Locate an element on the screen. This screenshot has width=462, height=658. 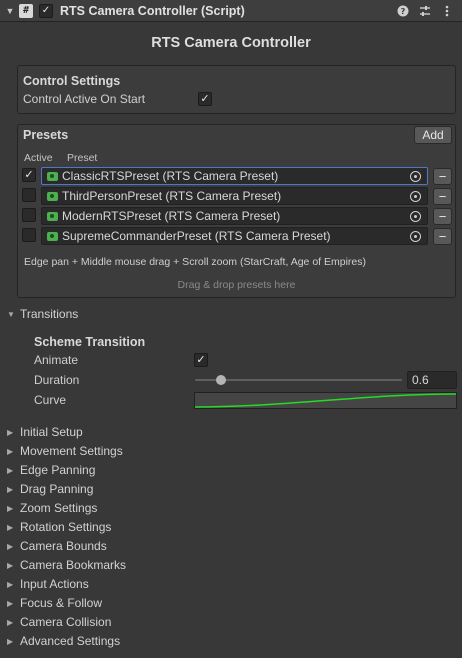
component-enabled-checkbox: ✓ is located at coordinates (46, 10).